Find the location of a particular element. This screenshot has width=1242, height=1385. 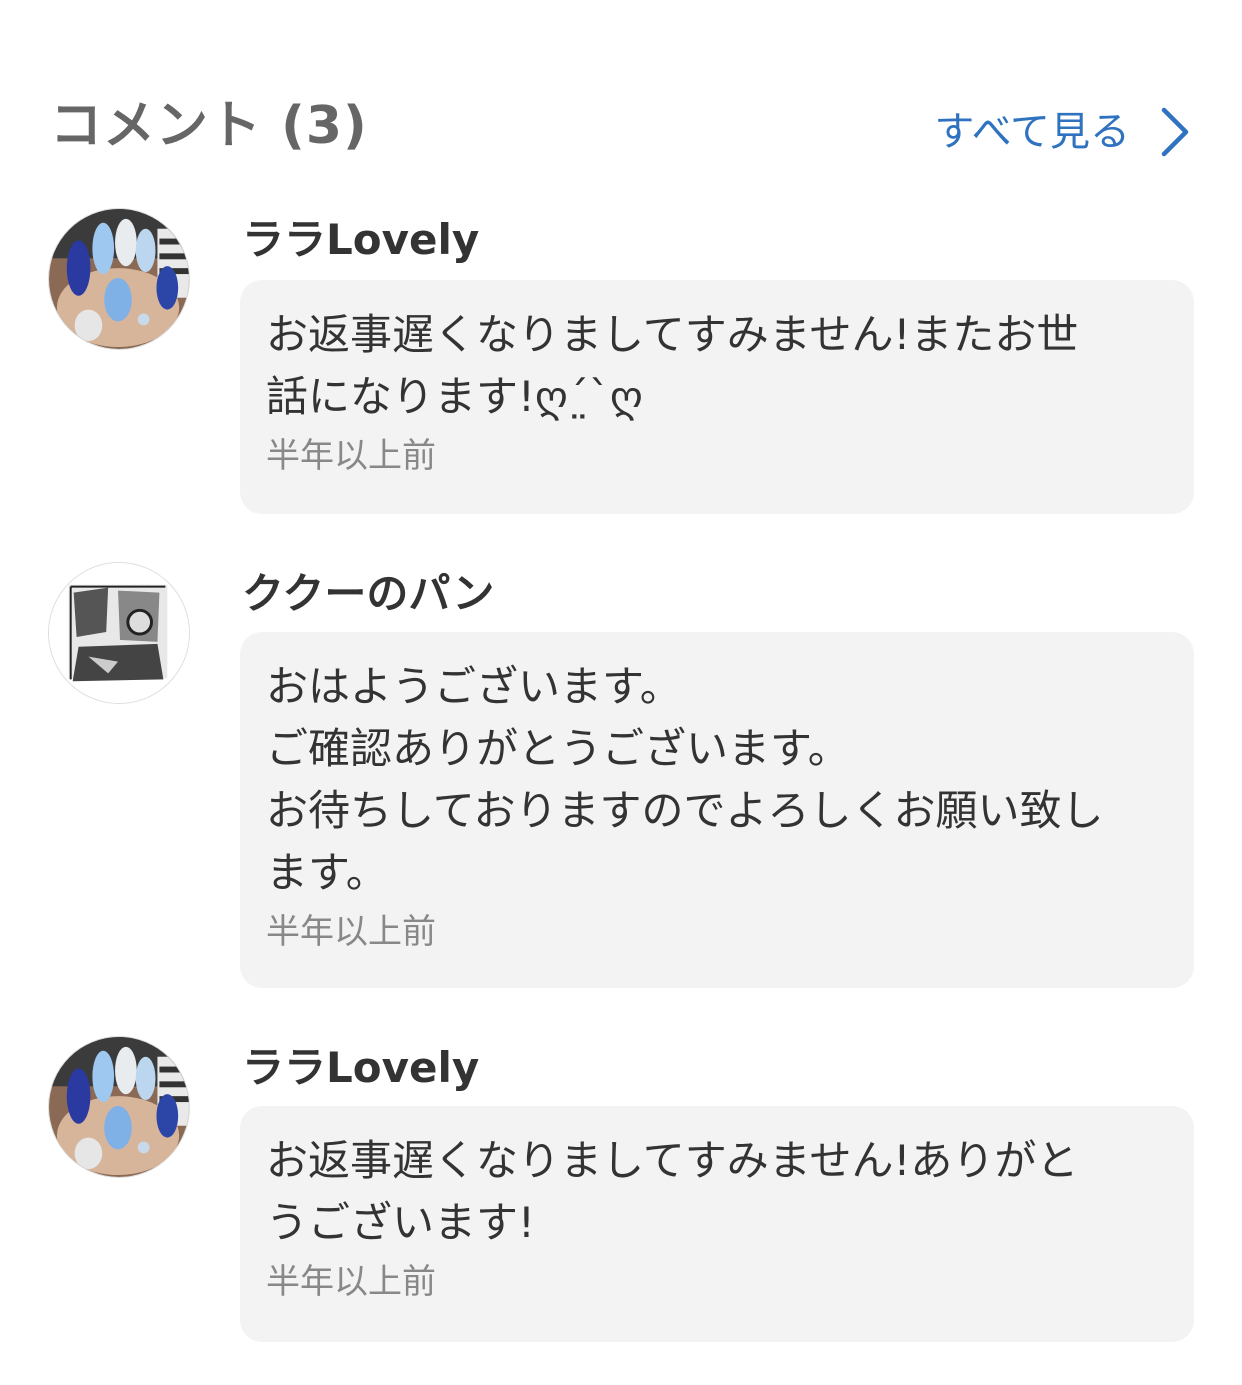

comment-body: お返事遅くなりましてすみません!ありがと うございます! is located at coordinates (672, 1191).